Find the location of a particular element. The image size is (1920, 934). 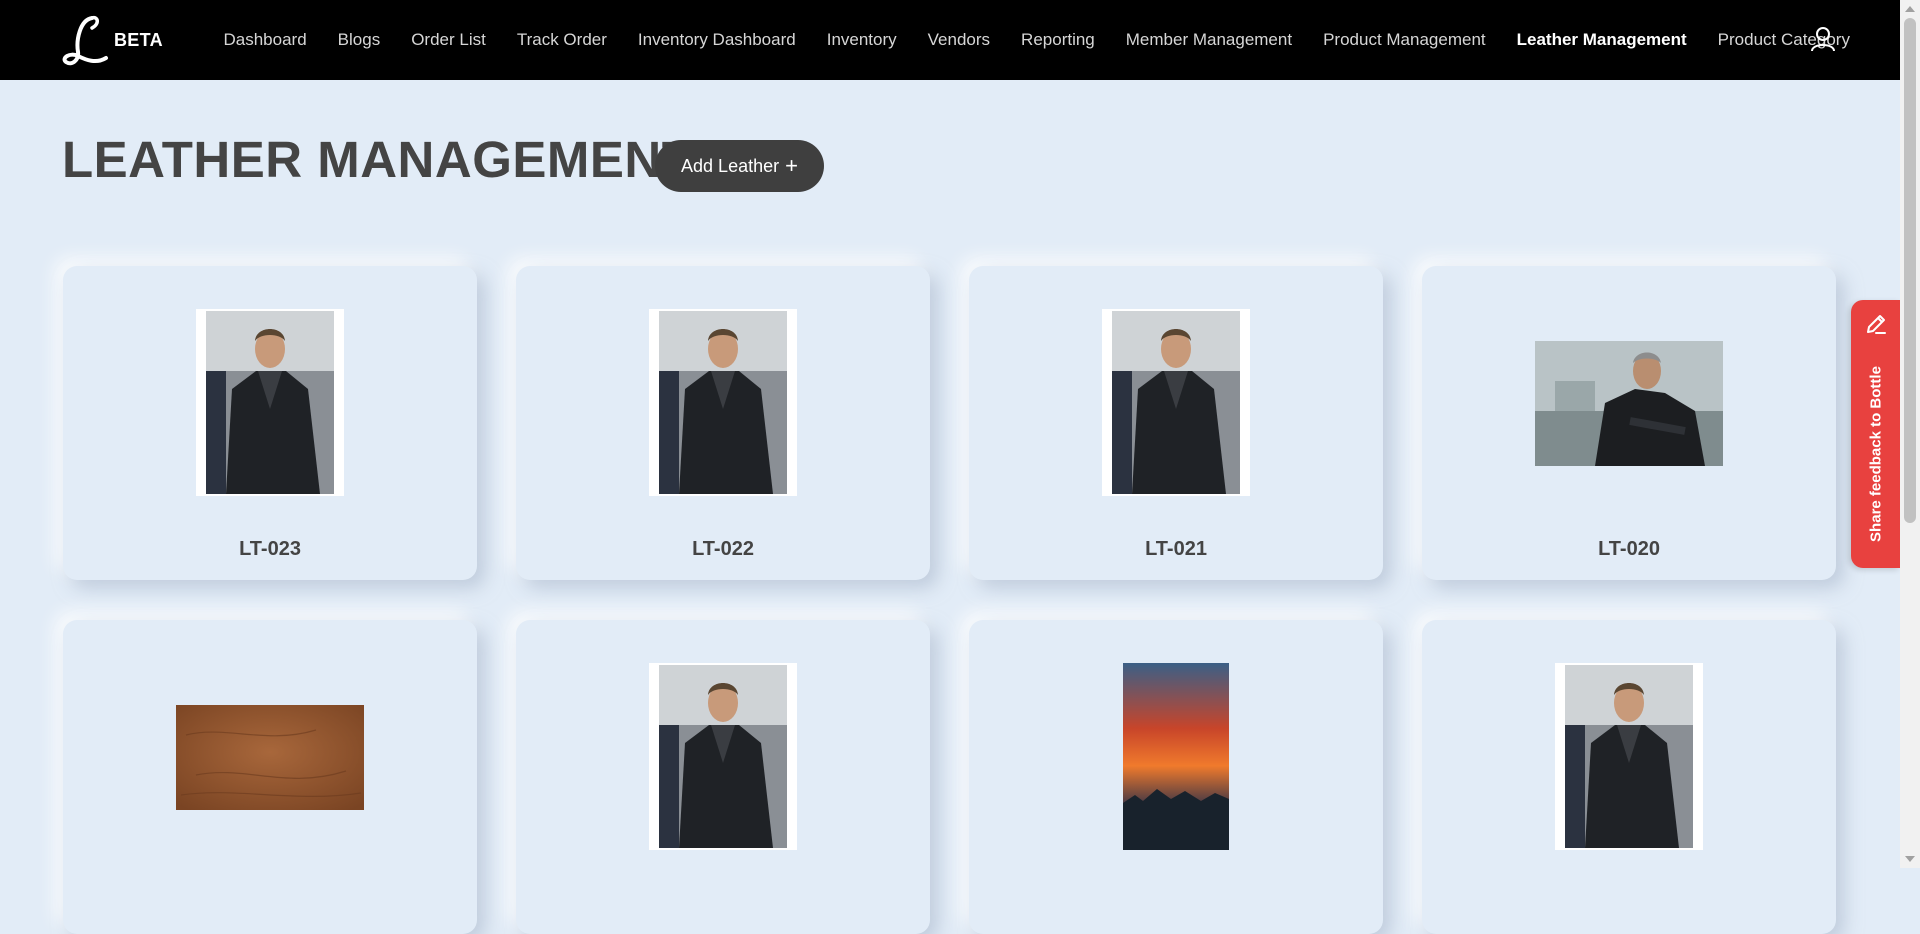

leather-card: LT-021 is located at coordinates (1176, 423).